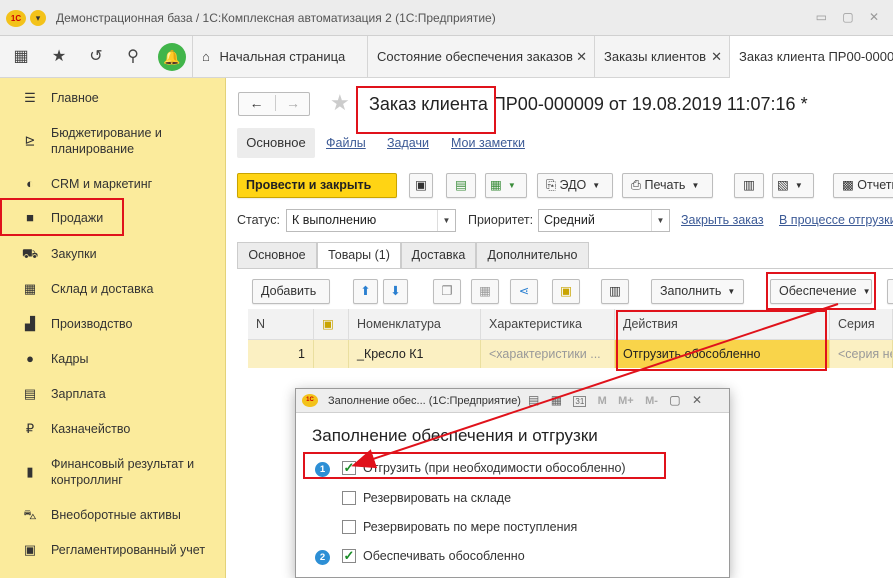  I want to click on printer-icon: ⎙, so click(636, 185).